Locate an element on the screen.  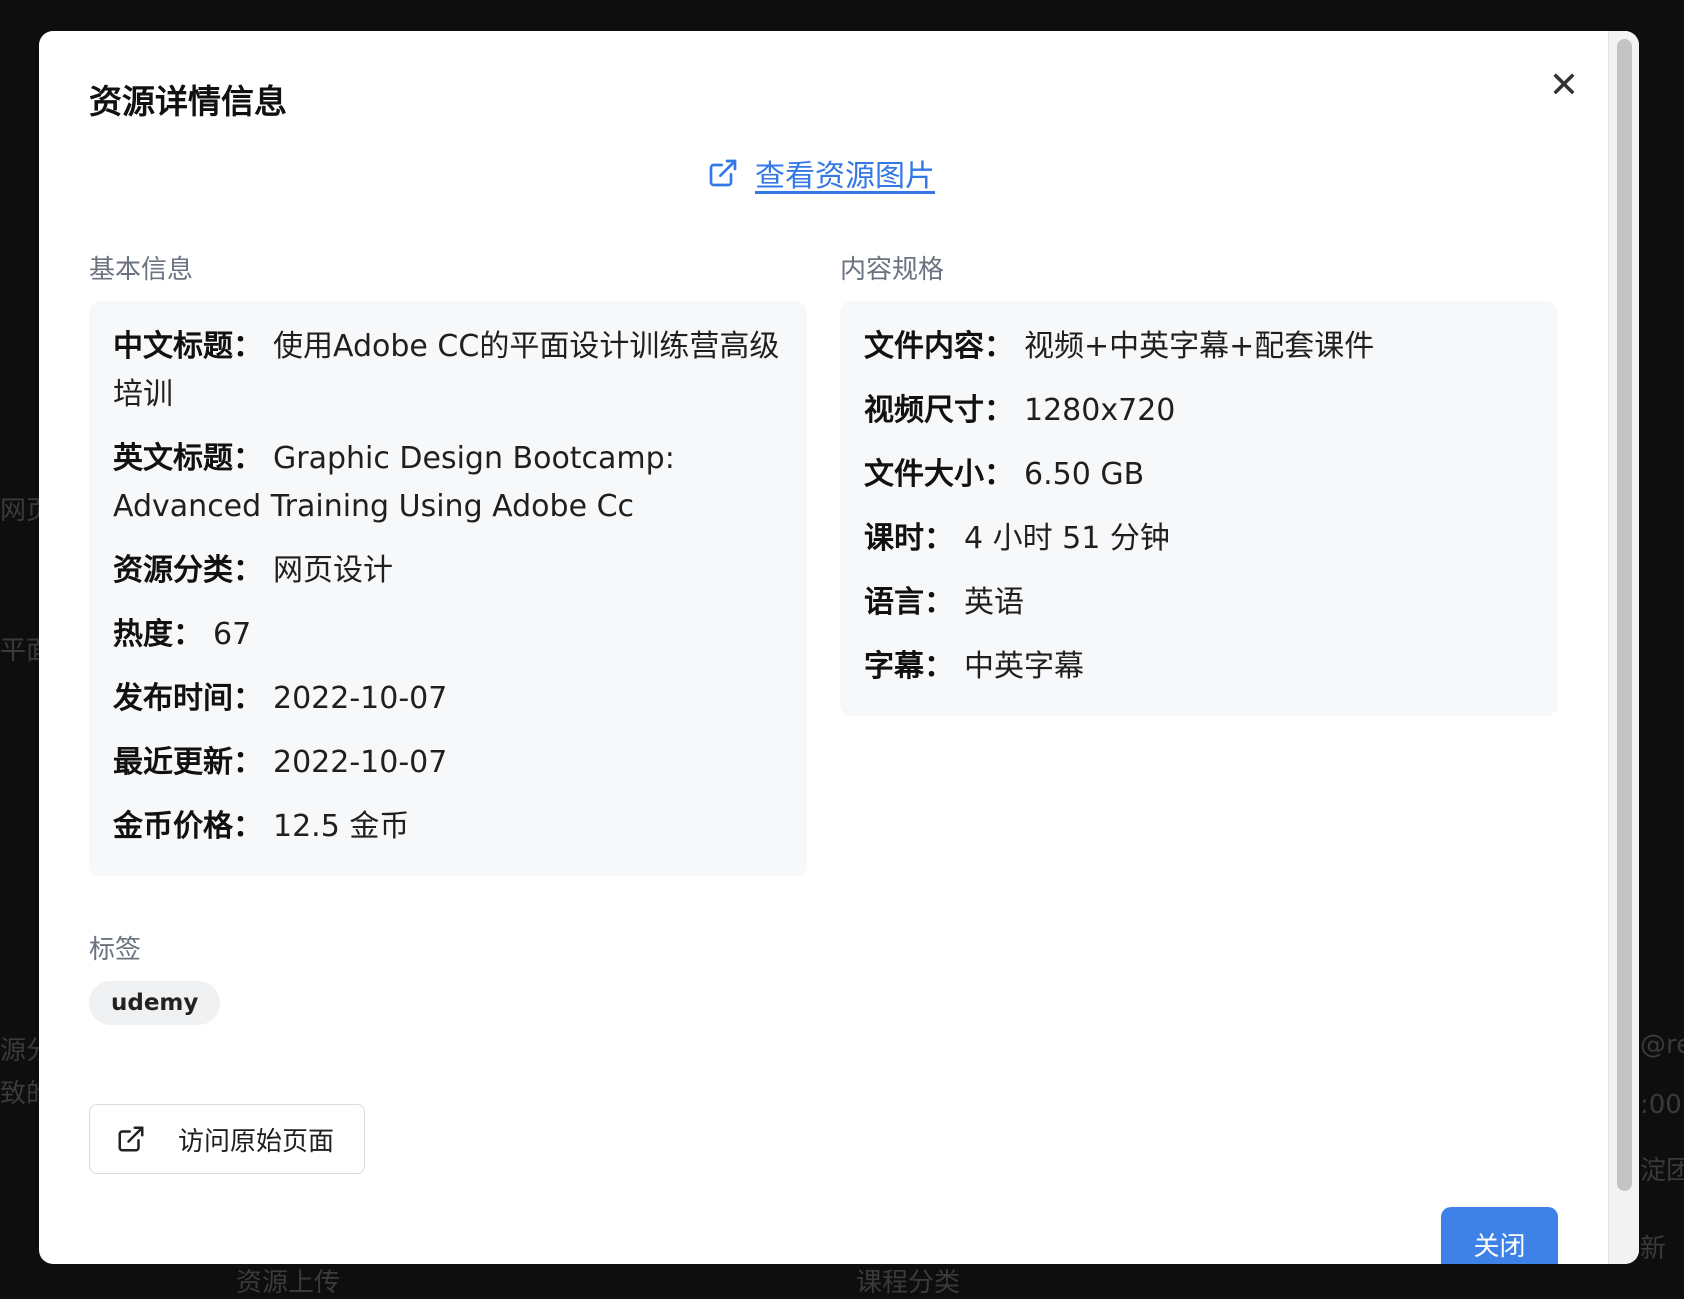
spec-key: 文件大小： is located at coordinates (939, 474).